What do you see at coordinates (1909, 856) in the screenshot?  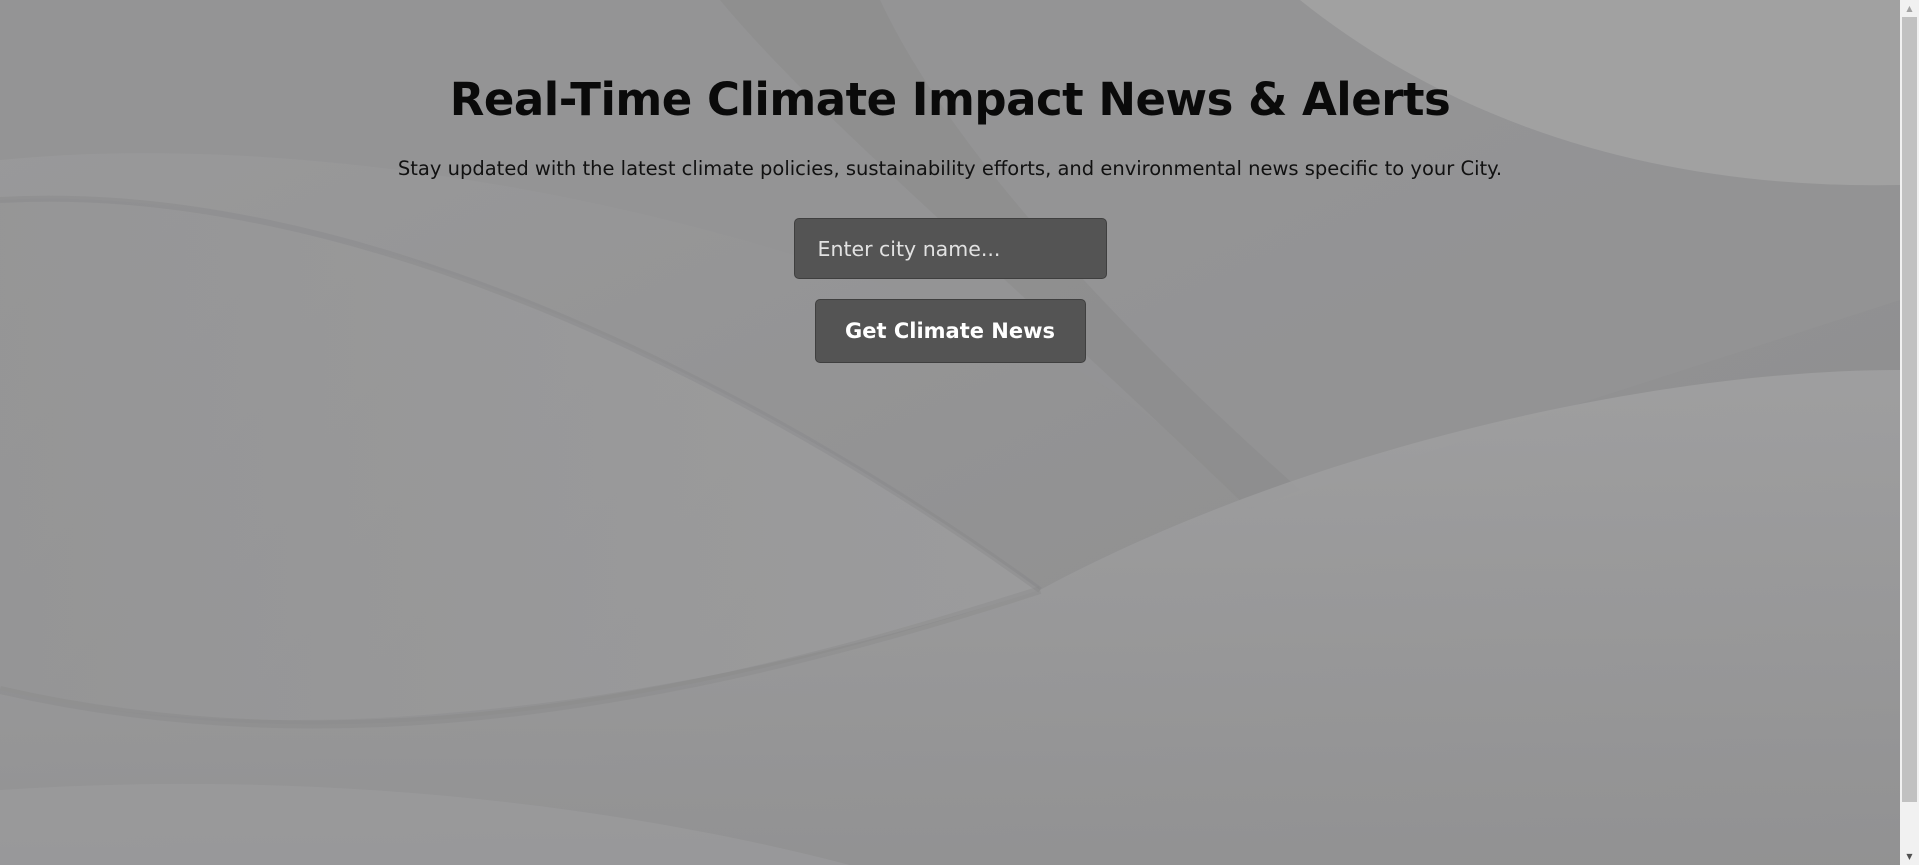 I see `triangle-down-icon: ▼` at bounding box center [1909, 856].